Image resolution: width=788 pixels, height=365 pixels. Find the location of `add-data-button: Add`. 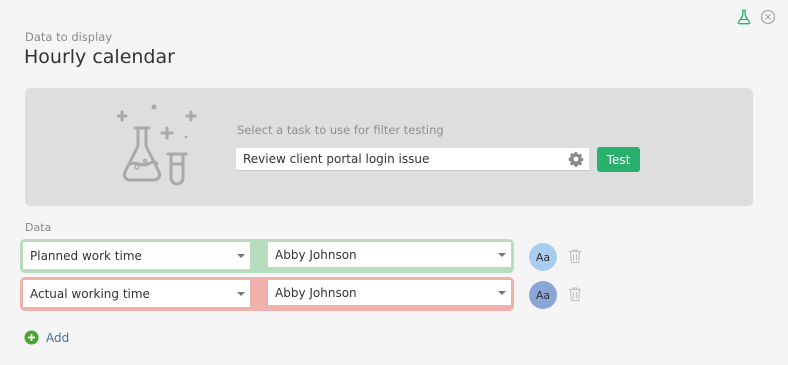

add-data-button: Add is located at coordinates (46, 337).